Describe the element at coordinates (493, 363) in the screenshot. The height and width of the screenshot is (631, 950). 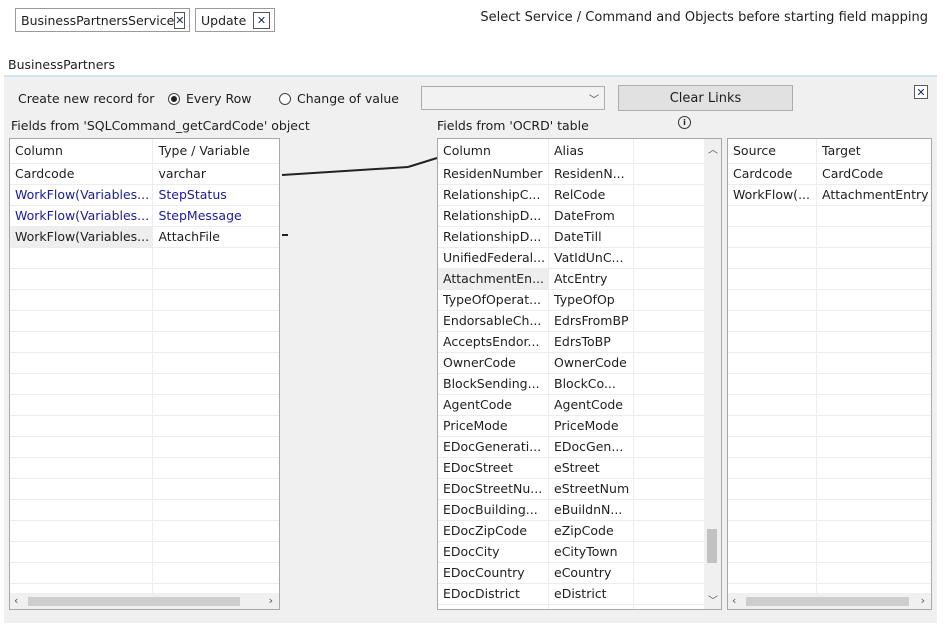
I see `middle-cell-column: OwnerCode` at that location.